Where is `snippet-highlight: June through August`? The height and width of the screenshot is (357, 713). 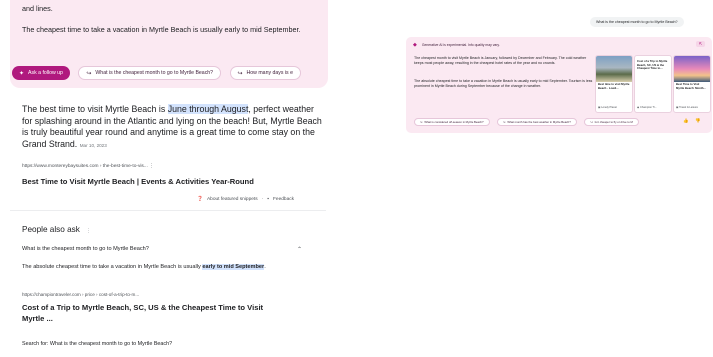 snippet-highlight: June through August is located at coordinates (208, 109).